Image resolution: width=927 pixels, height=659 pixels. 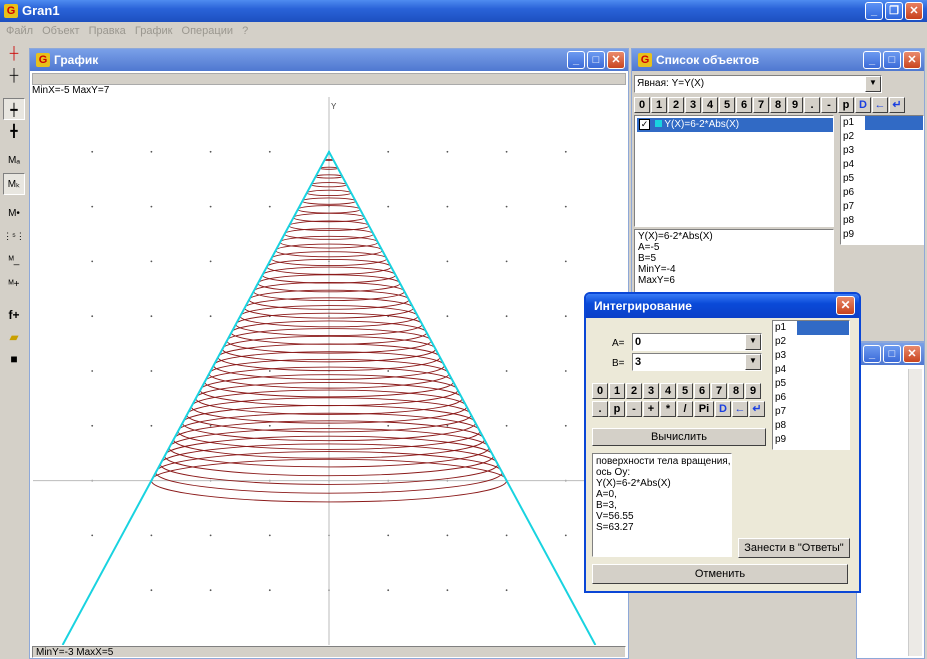 I want to click on dialog-params-list: p1 p2 p3 p4 p5 p6 p7 p8 p9, so click(x=811, y=385).